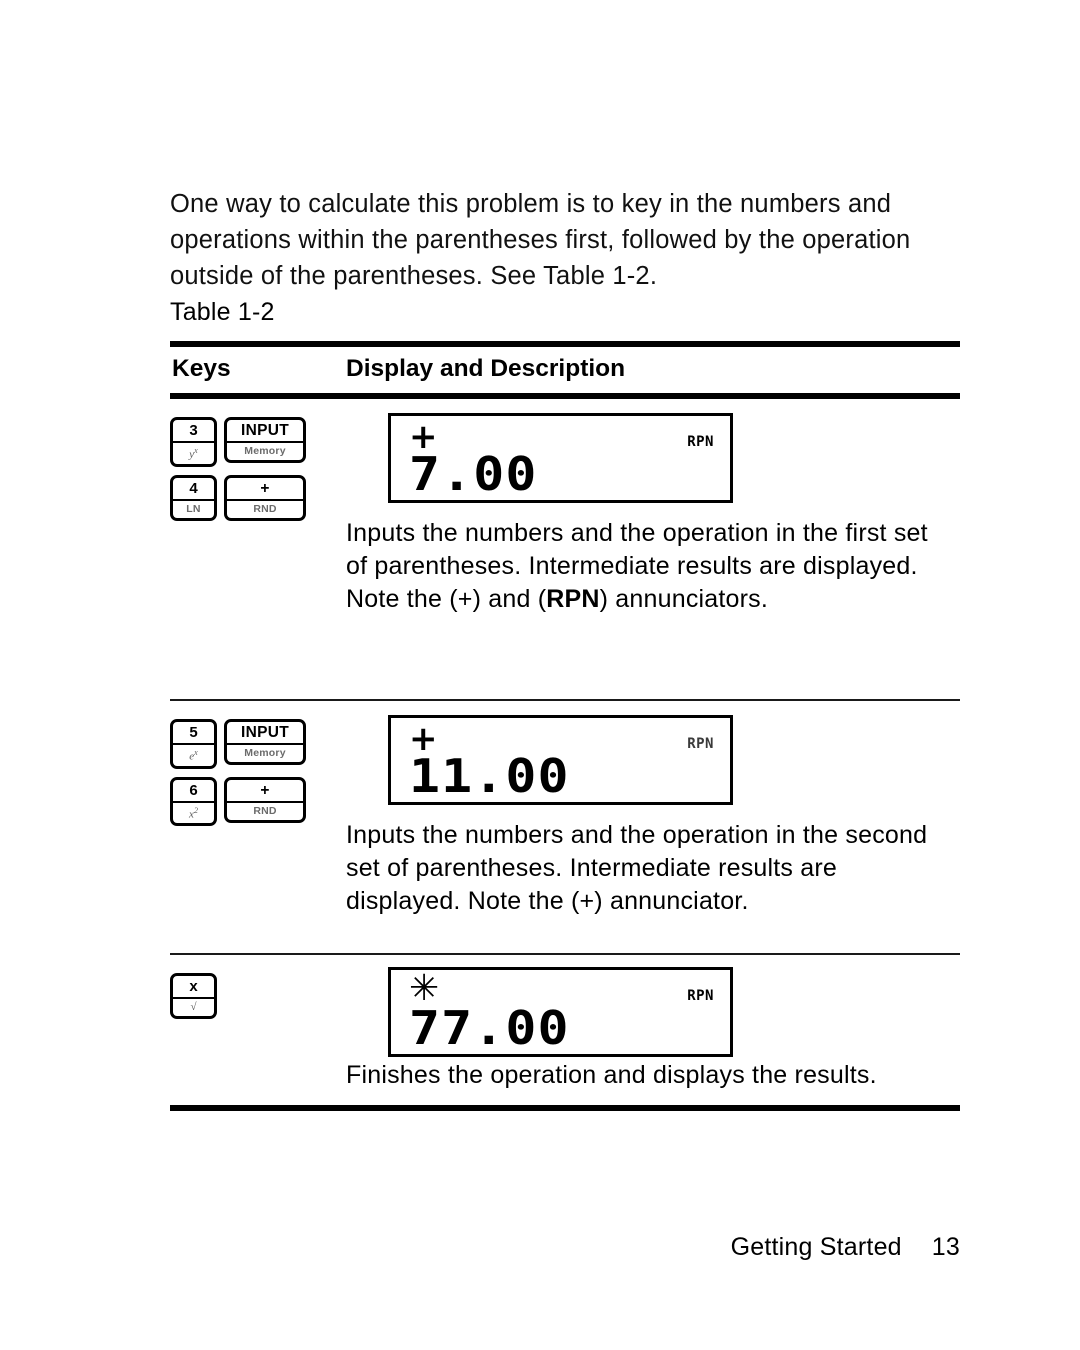 The width and height of the screenshot is (1080, 1350). Describe the element at coordinates (201, 368) in the screenshot. I see `column-header-keys: Keys` at that location.